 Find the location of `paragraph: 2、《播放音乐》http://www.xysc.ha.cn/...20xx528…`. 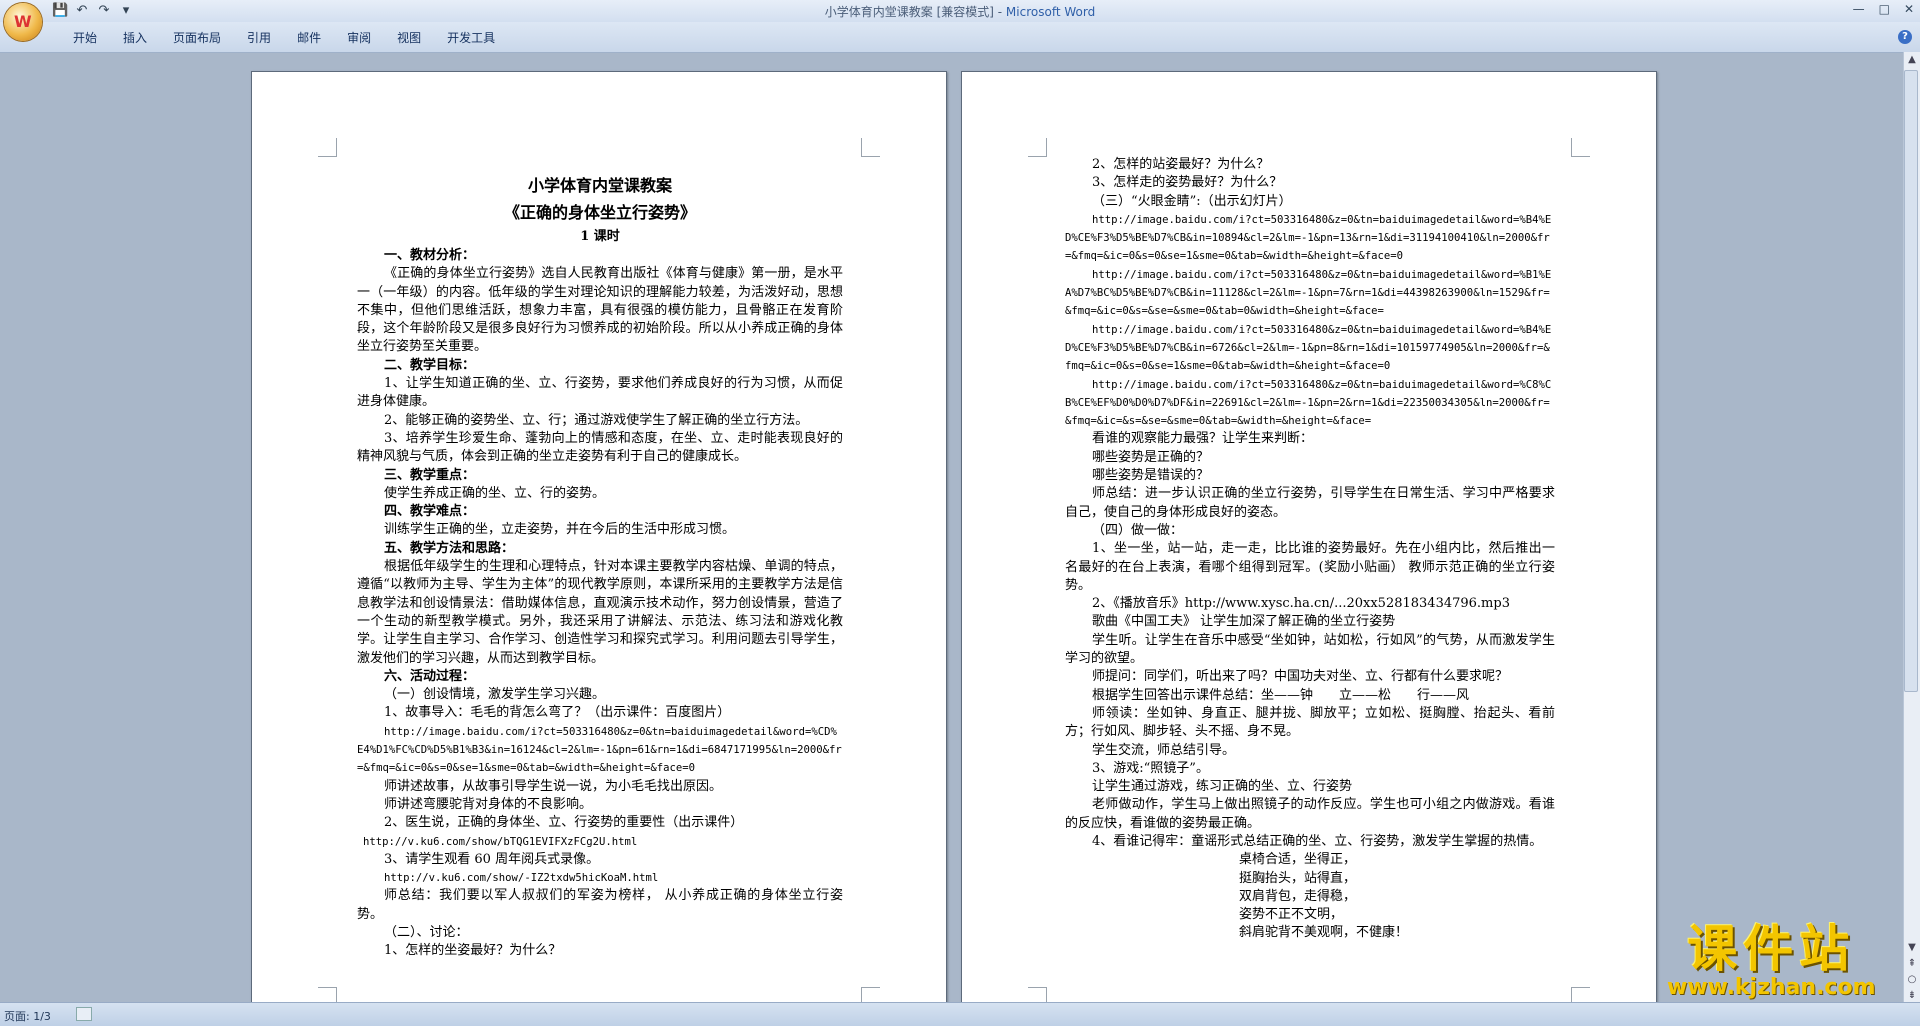

paragraph: 2、《播放音乐》http://www.xysc.ha.cn/...20xx528… is located at coordinates (1301, 604).